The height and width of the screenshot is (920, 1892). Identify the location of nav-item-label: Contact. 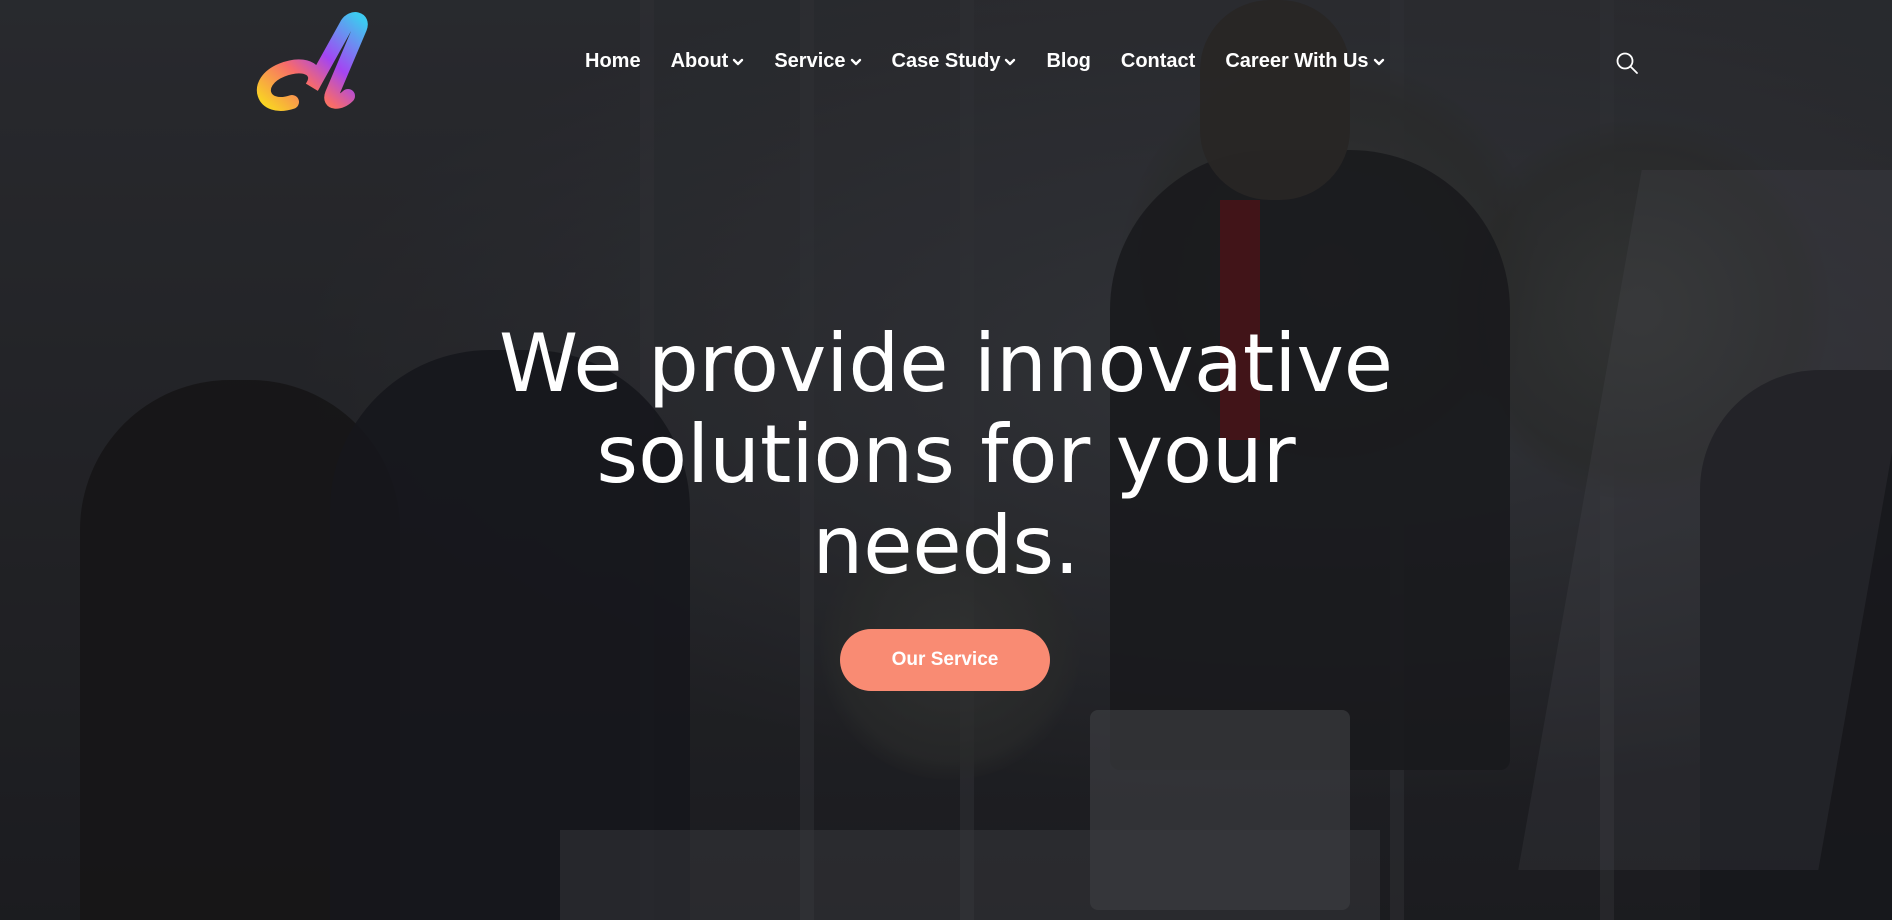
(1158, 61).